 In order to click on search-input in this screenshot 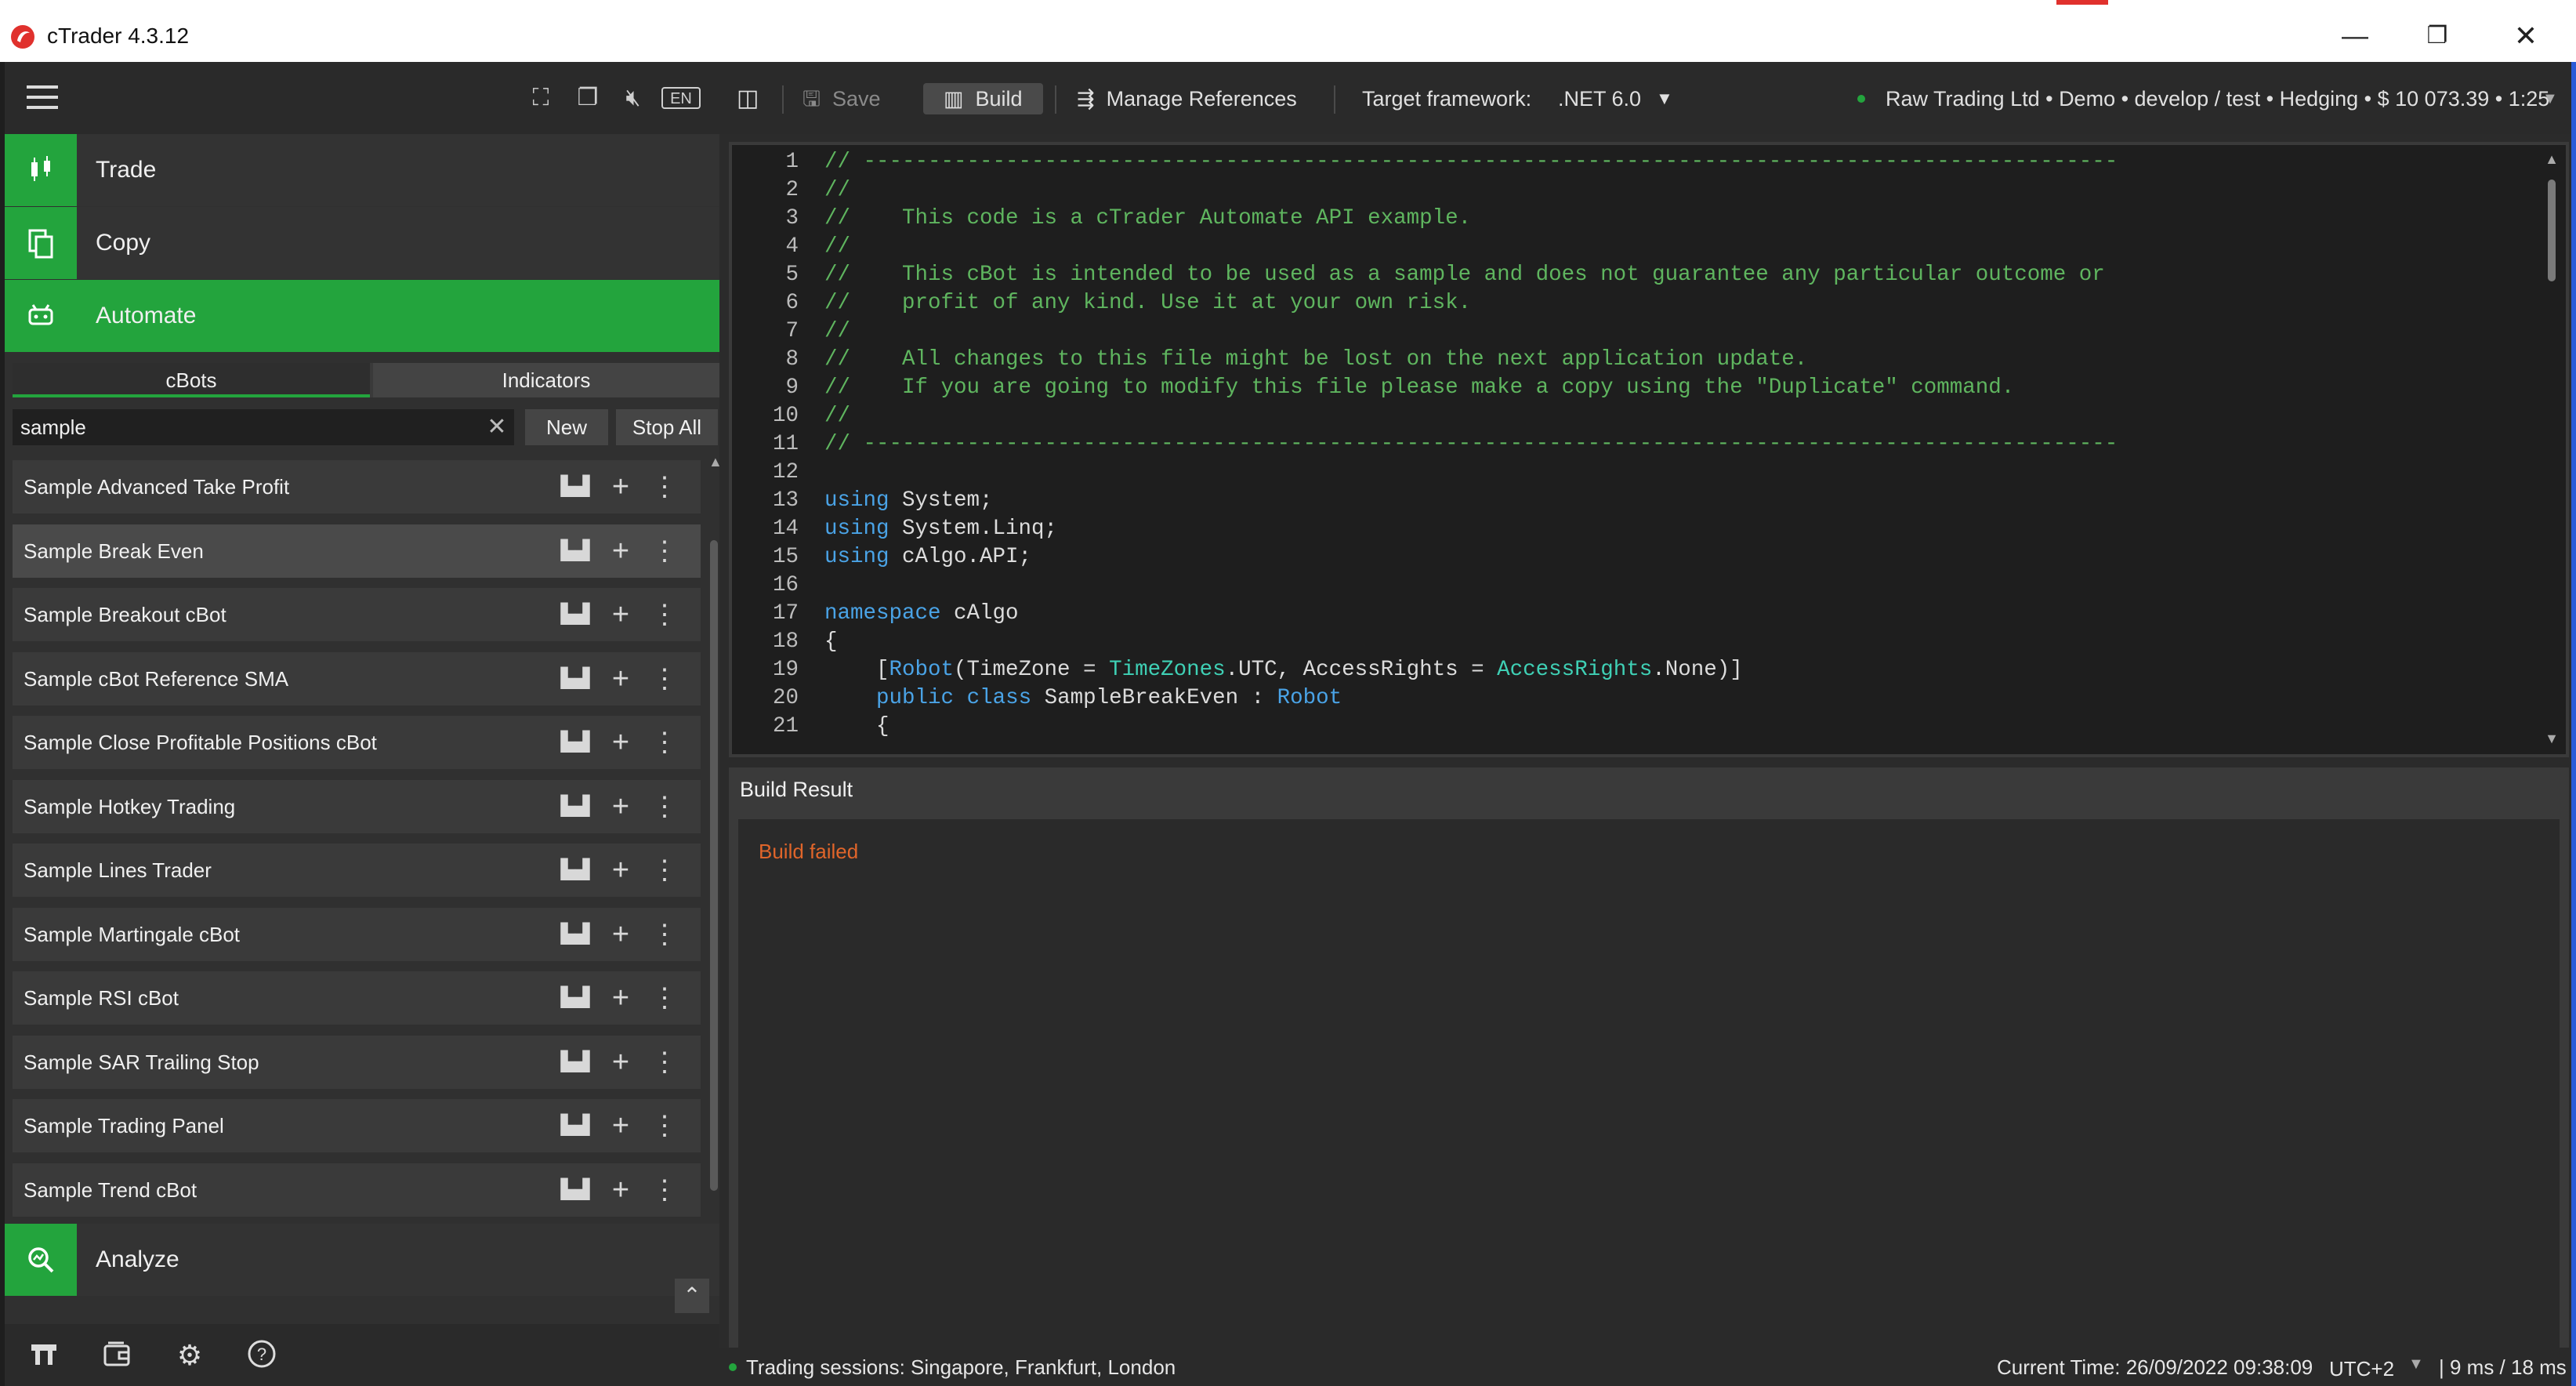, I will do `click(263, 427)`.